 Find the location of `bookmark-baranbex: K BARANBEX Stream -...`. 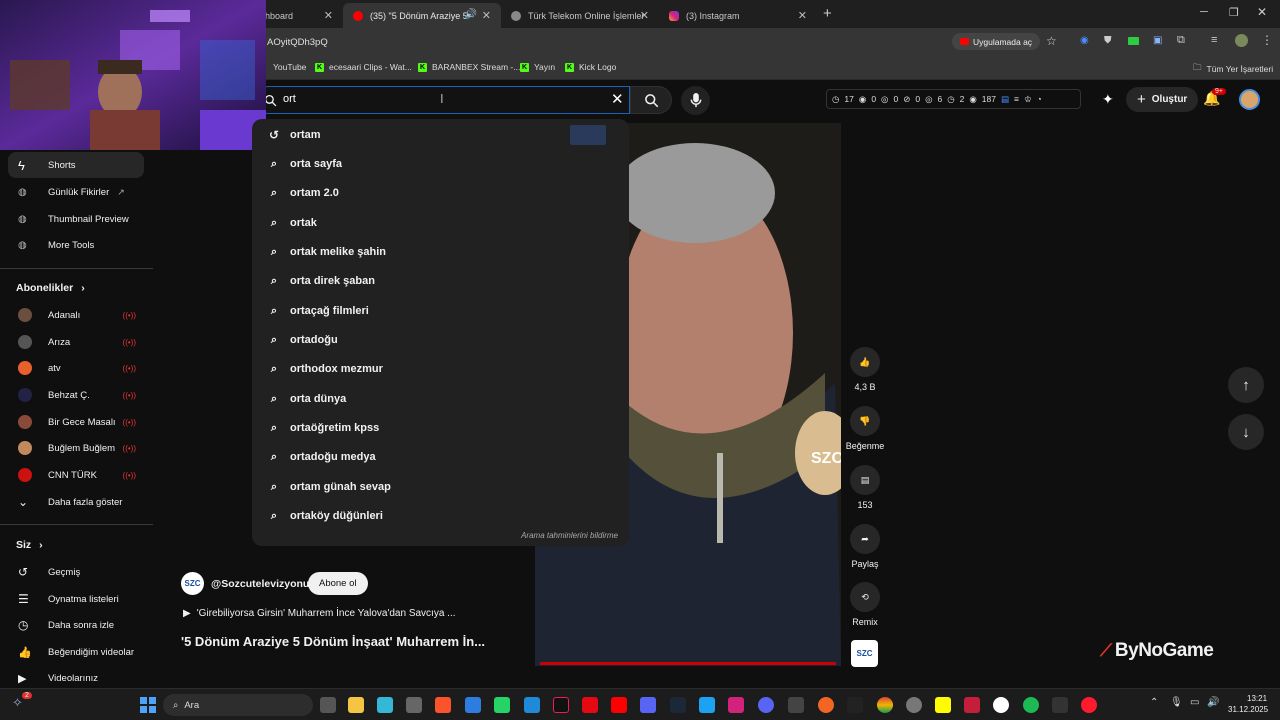

bookmark-baranbex: K BARANBEX Stream -... is located at coordinates (469, 67).